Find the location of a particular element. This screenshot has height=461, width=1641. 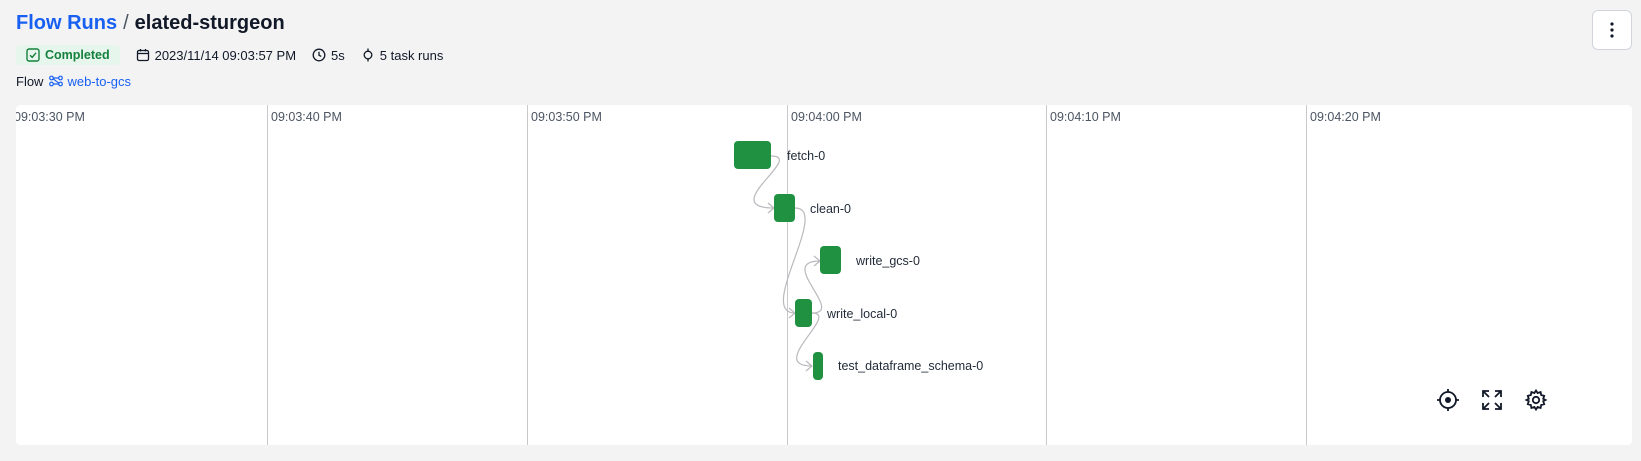

status-label: Completed is located at coordinates (77, 55).